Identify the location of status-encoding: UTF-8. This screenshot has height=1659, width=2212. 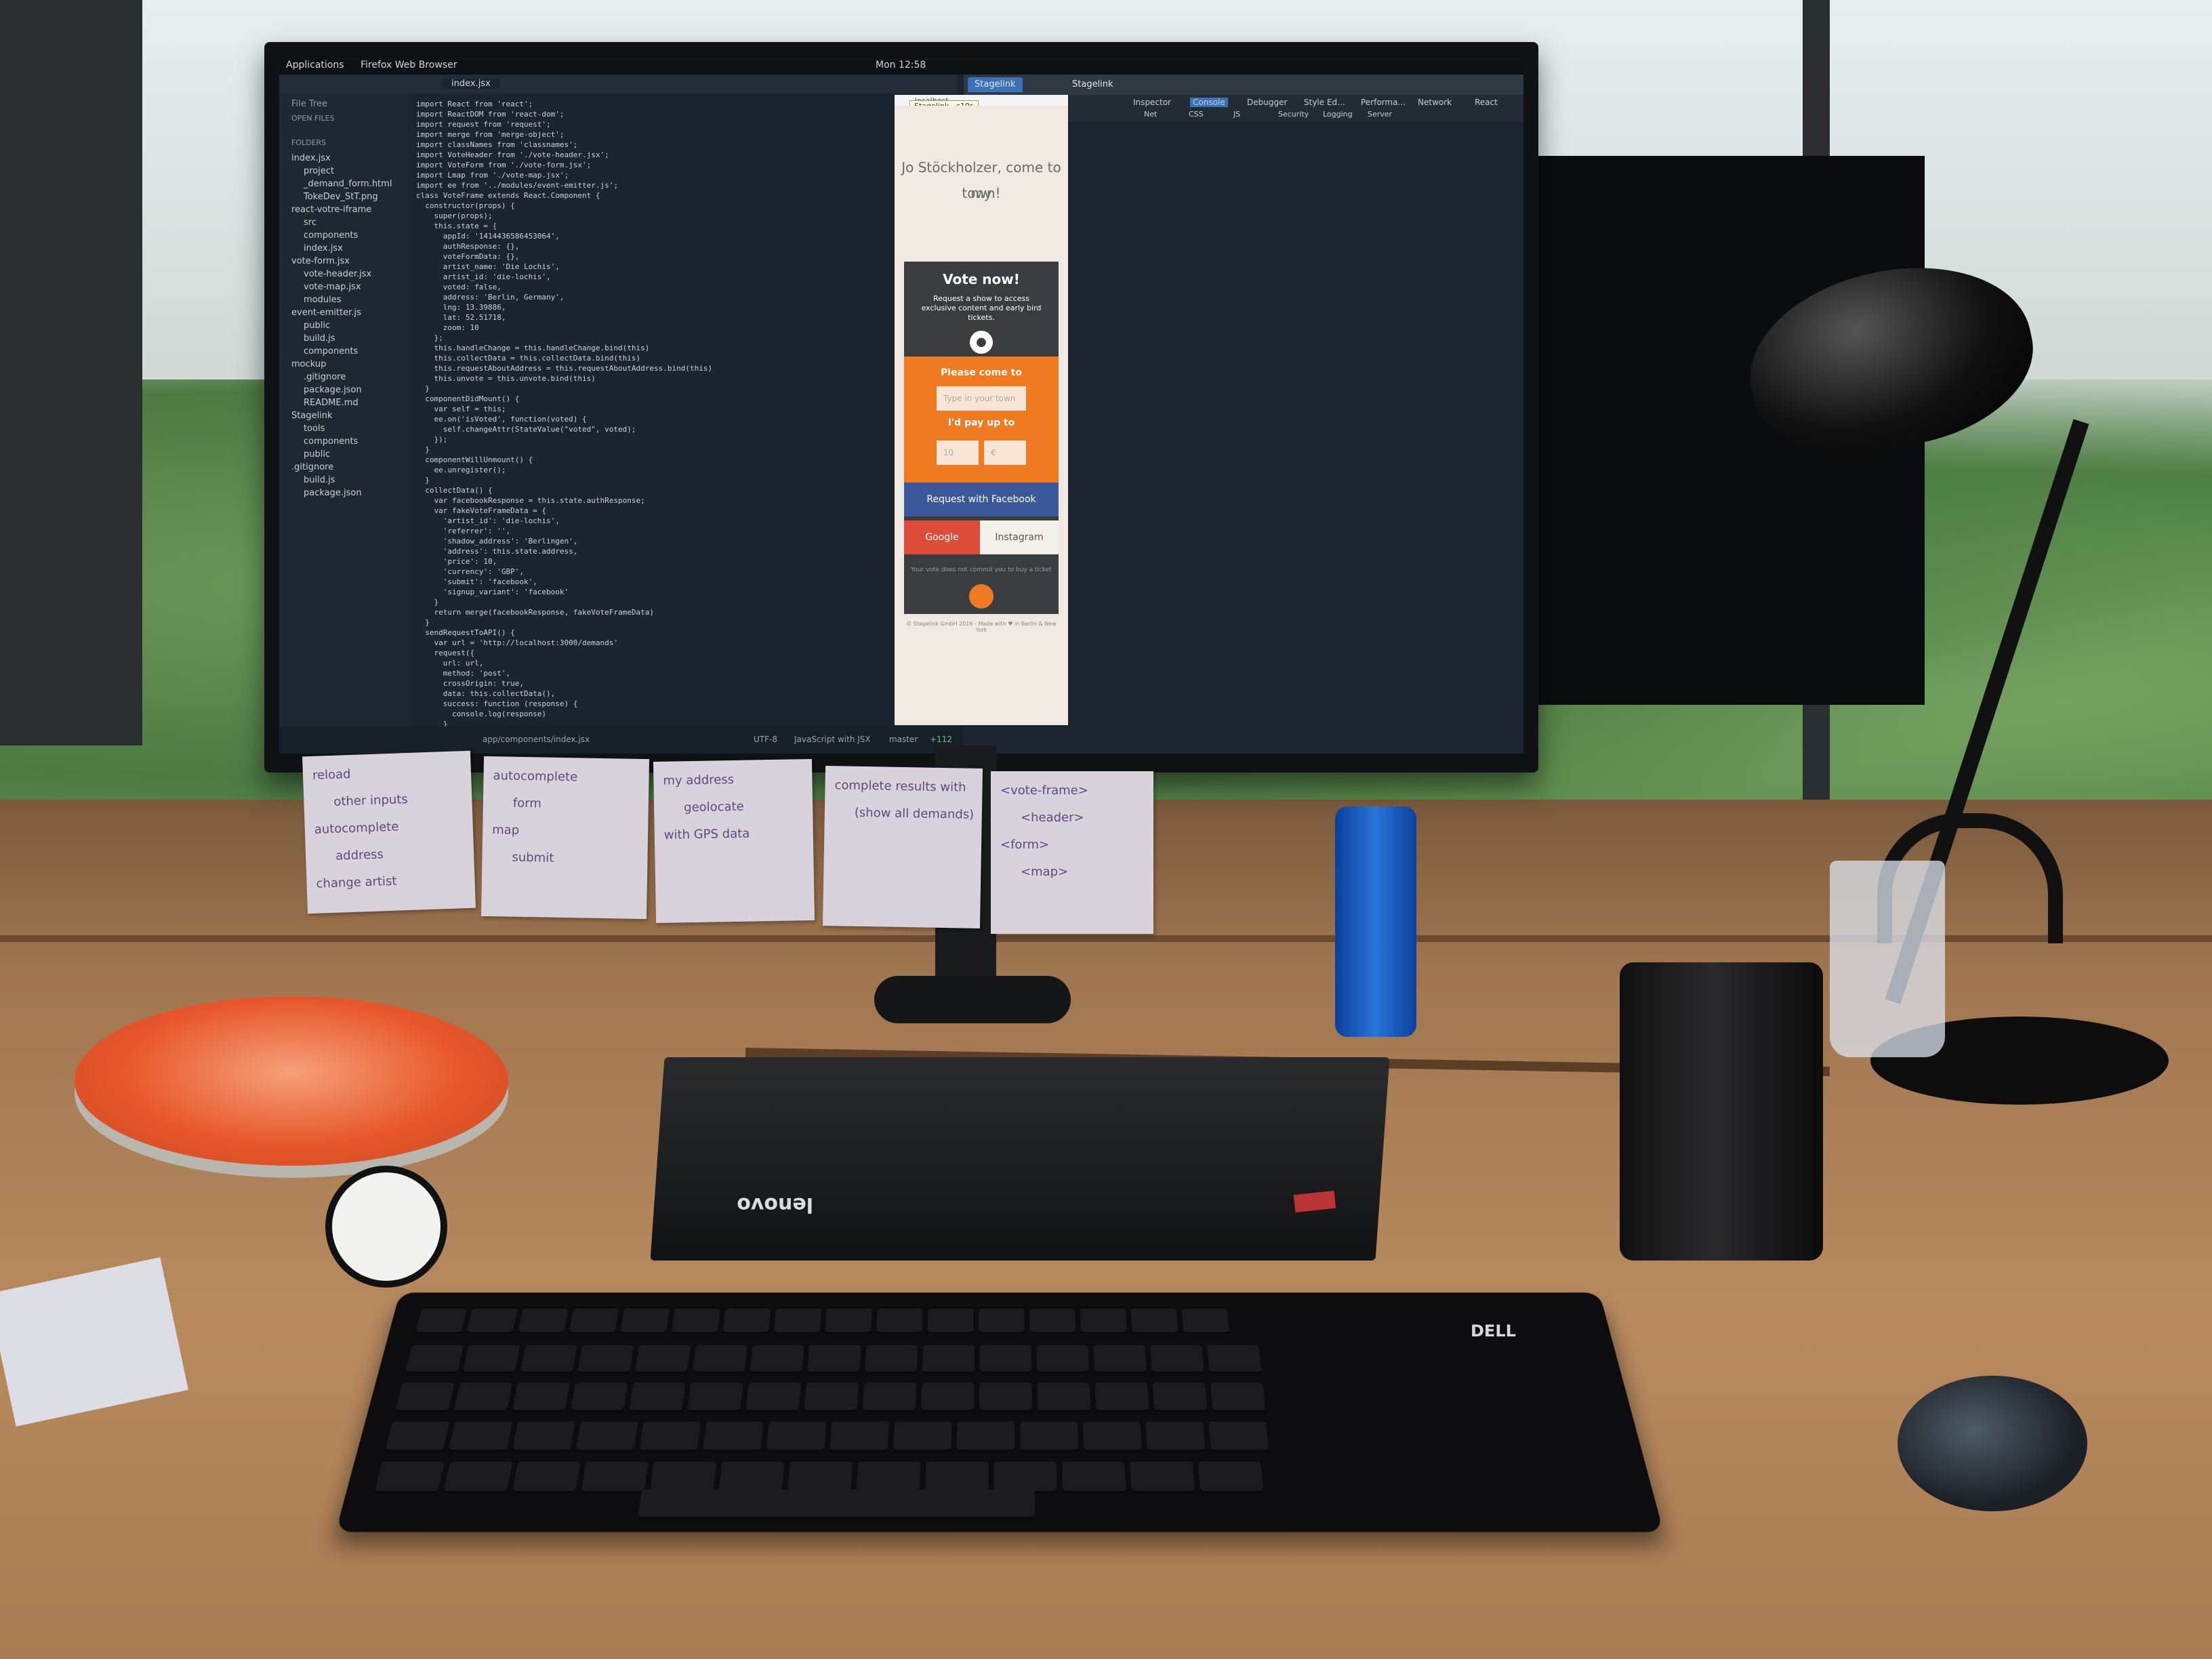
(765, 740).